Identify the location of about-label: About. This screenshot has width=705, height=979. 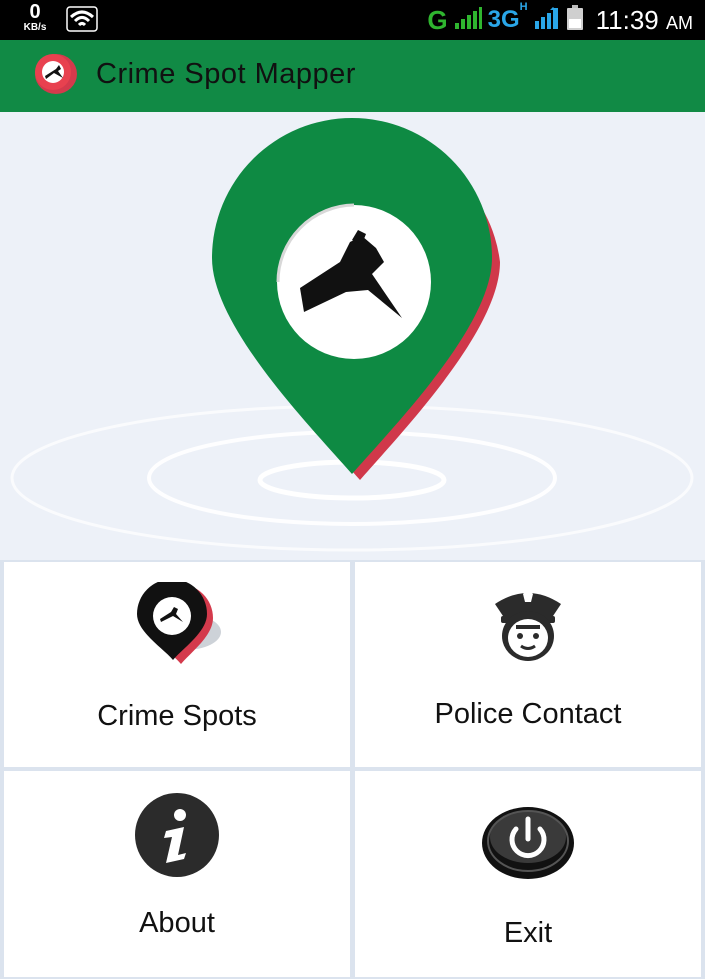
(177, 923).